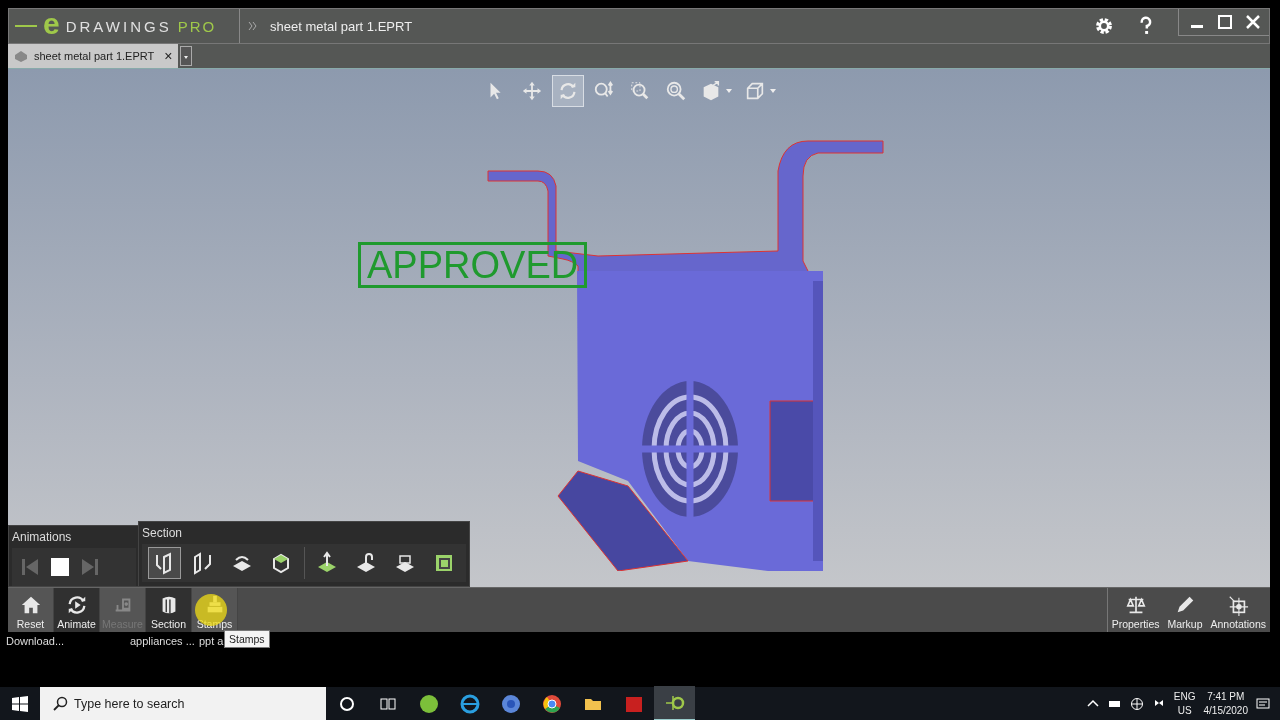 This screenshot has width=1280, height=720. I want to click on toolbar-button: Section, so click(169, 610).